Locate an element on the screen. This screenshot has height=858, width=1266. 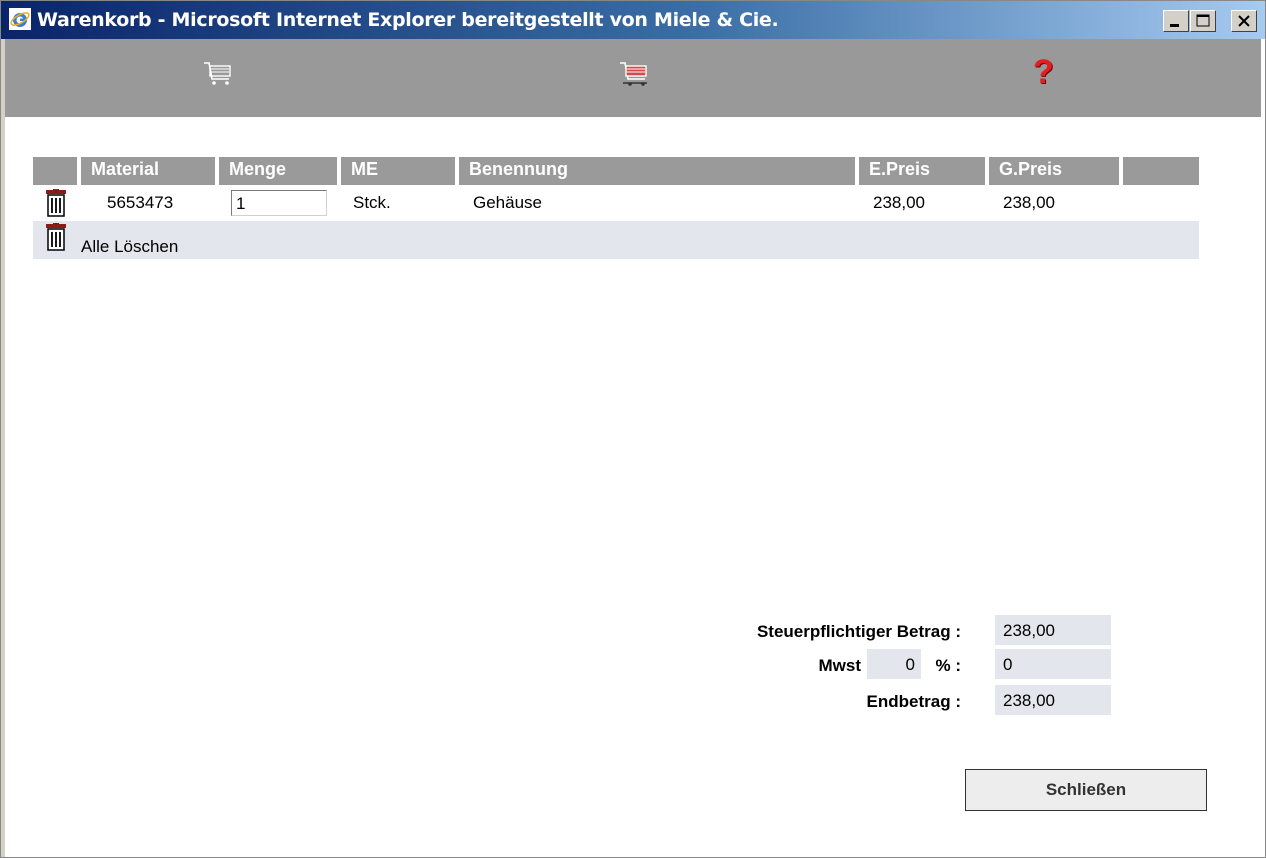
close-icon is located at coordinates (1244, 21).